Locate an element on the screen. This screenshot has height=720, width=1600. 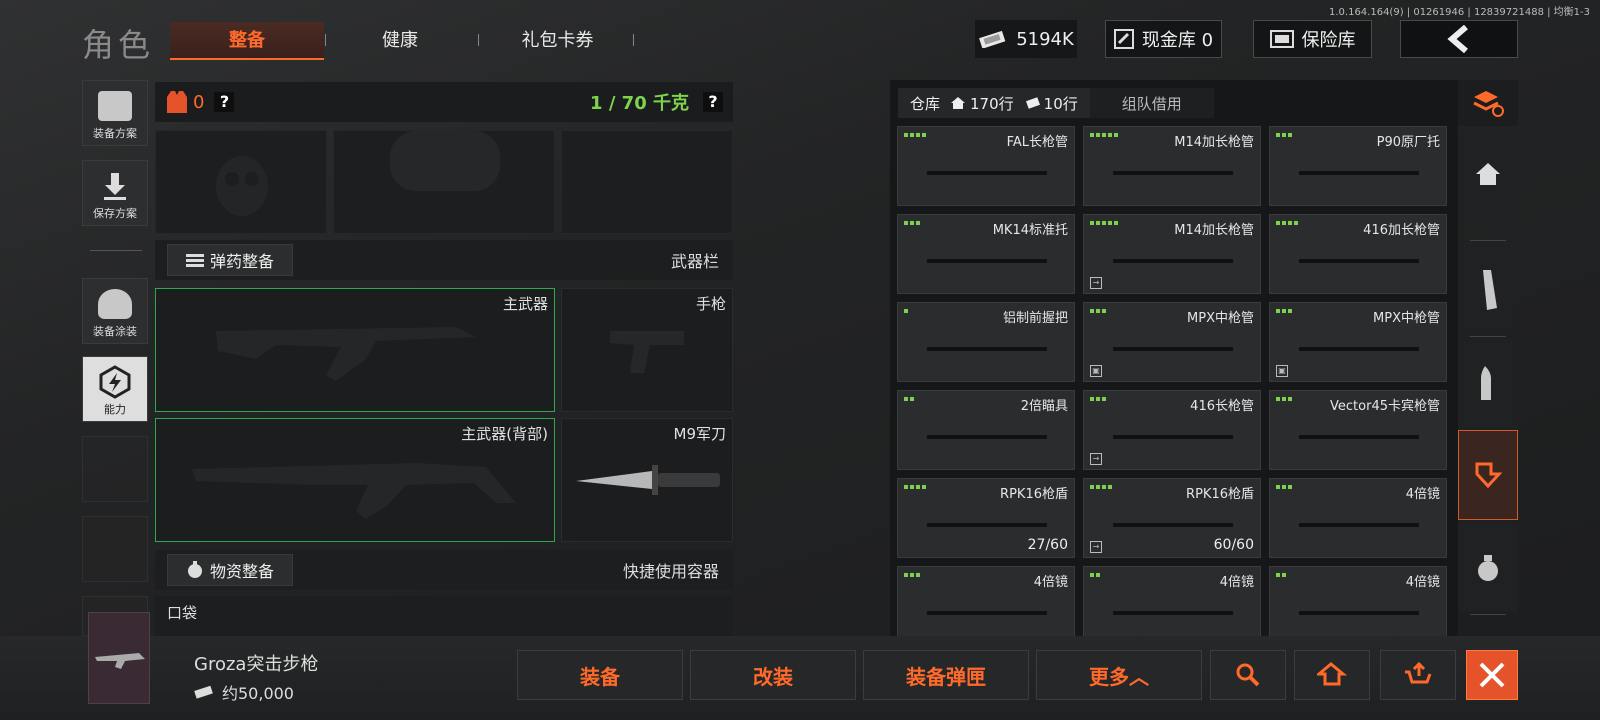
warehouse-item: 铝制前握把 is located at coordinates (986, 342).